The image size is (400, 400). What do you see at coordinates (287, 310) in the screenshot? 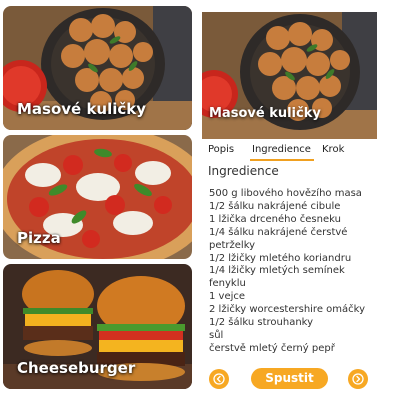
I see `ingredient-line: 2 lžičky worcestershire omáčky` at bounding box center [287, 310].